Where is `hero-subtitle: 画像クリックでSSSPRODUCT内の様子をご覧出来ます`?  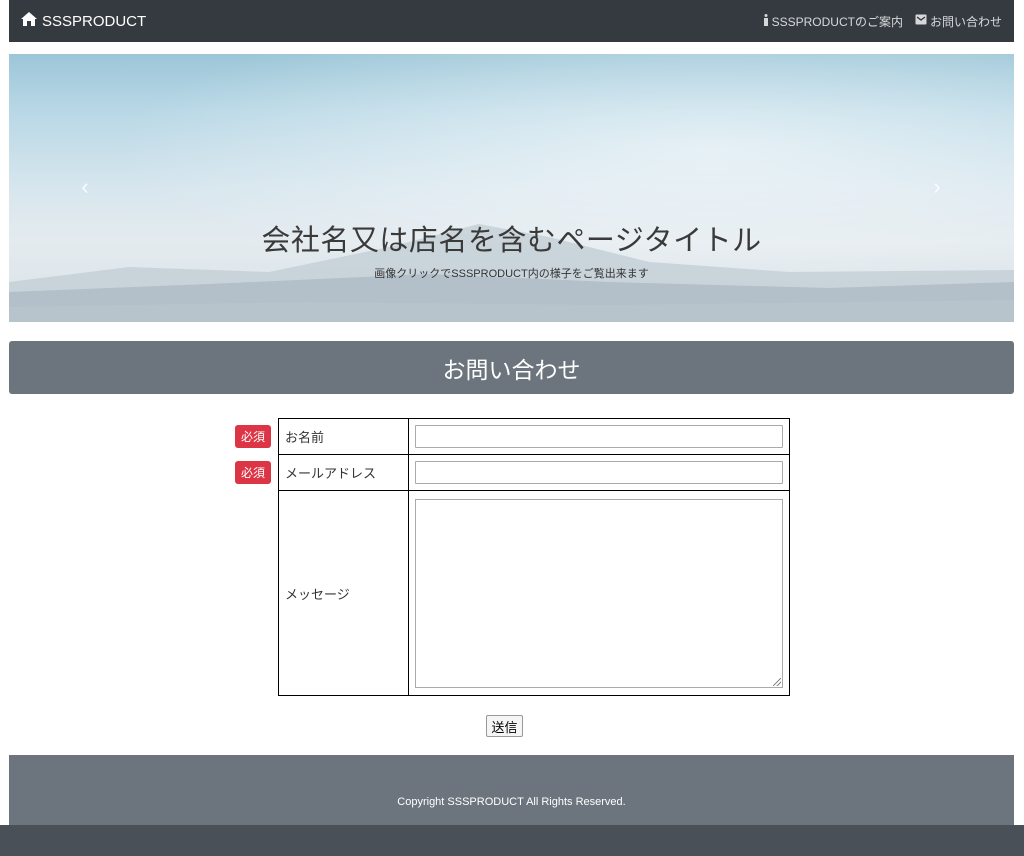
hero-subtitle: 画像クリックでSSSPRODUCT内の様子をご覧出来ます is located at coordinates (511, 274).